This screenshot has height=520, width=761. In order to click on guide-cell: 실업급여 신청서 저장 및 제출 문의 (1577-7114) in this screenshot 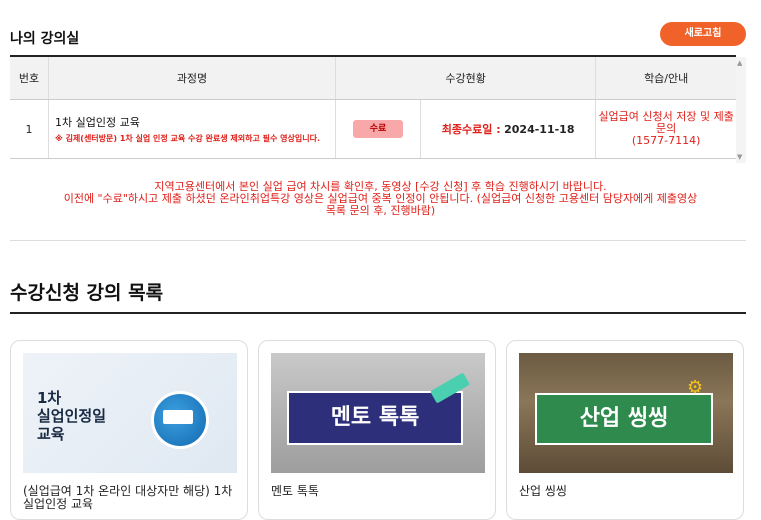, I will do `click(665, 129)`.